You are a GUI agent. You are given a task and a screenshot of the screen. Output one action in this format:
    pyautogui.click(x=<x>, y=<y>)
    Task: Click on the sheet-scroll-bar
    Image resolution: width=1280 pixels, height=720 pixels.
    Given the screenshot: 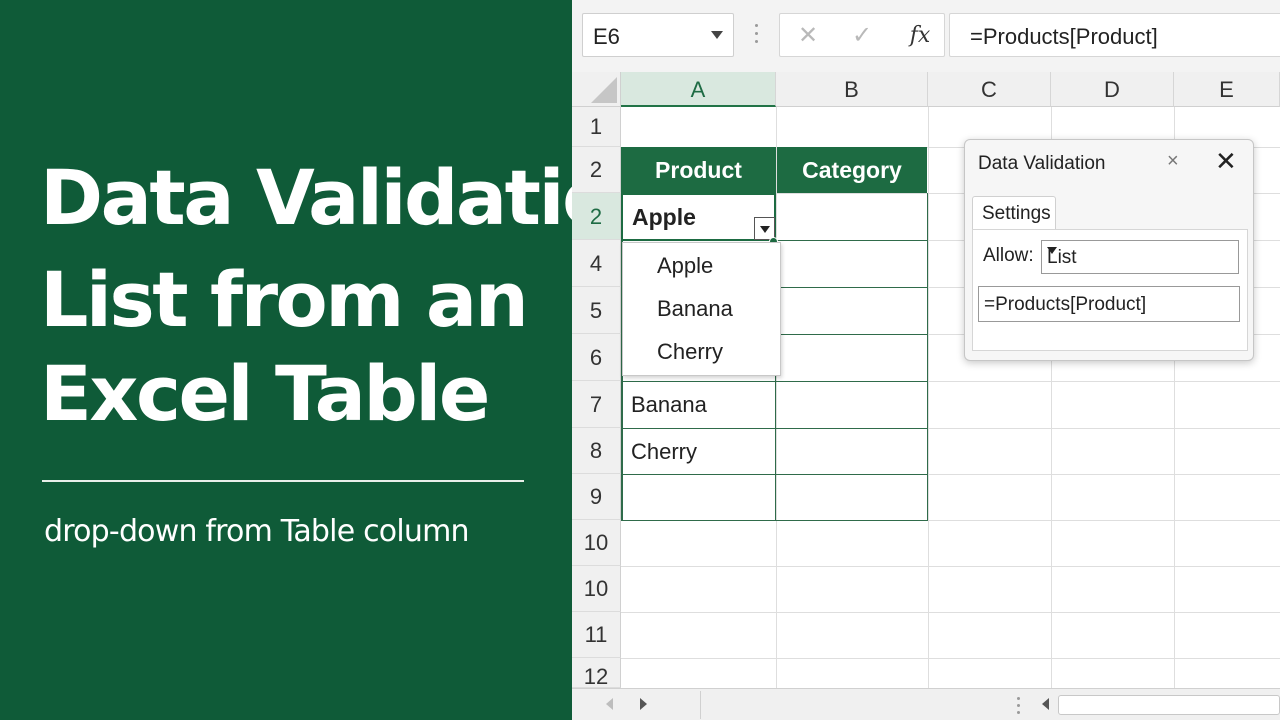 What is the action you would take?
    pyautogui.click(x=926, y=704)
    